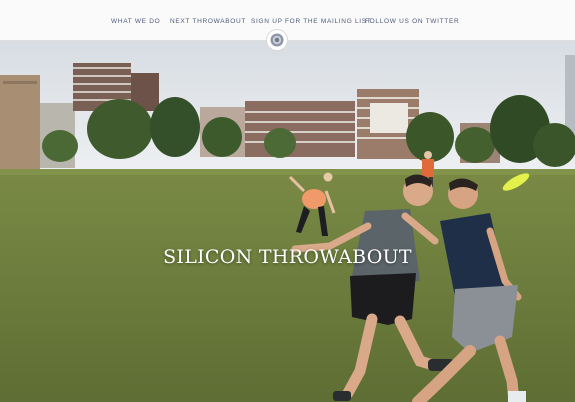 This screenshot has width=575, height=402. I want to click on site-logo, so click(277, 40).